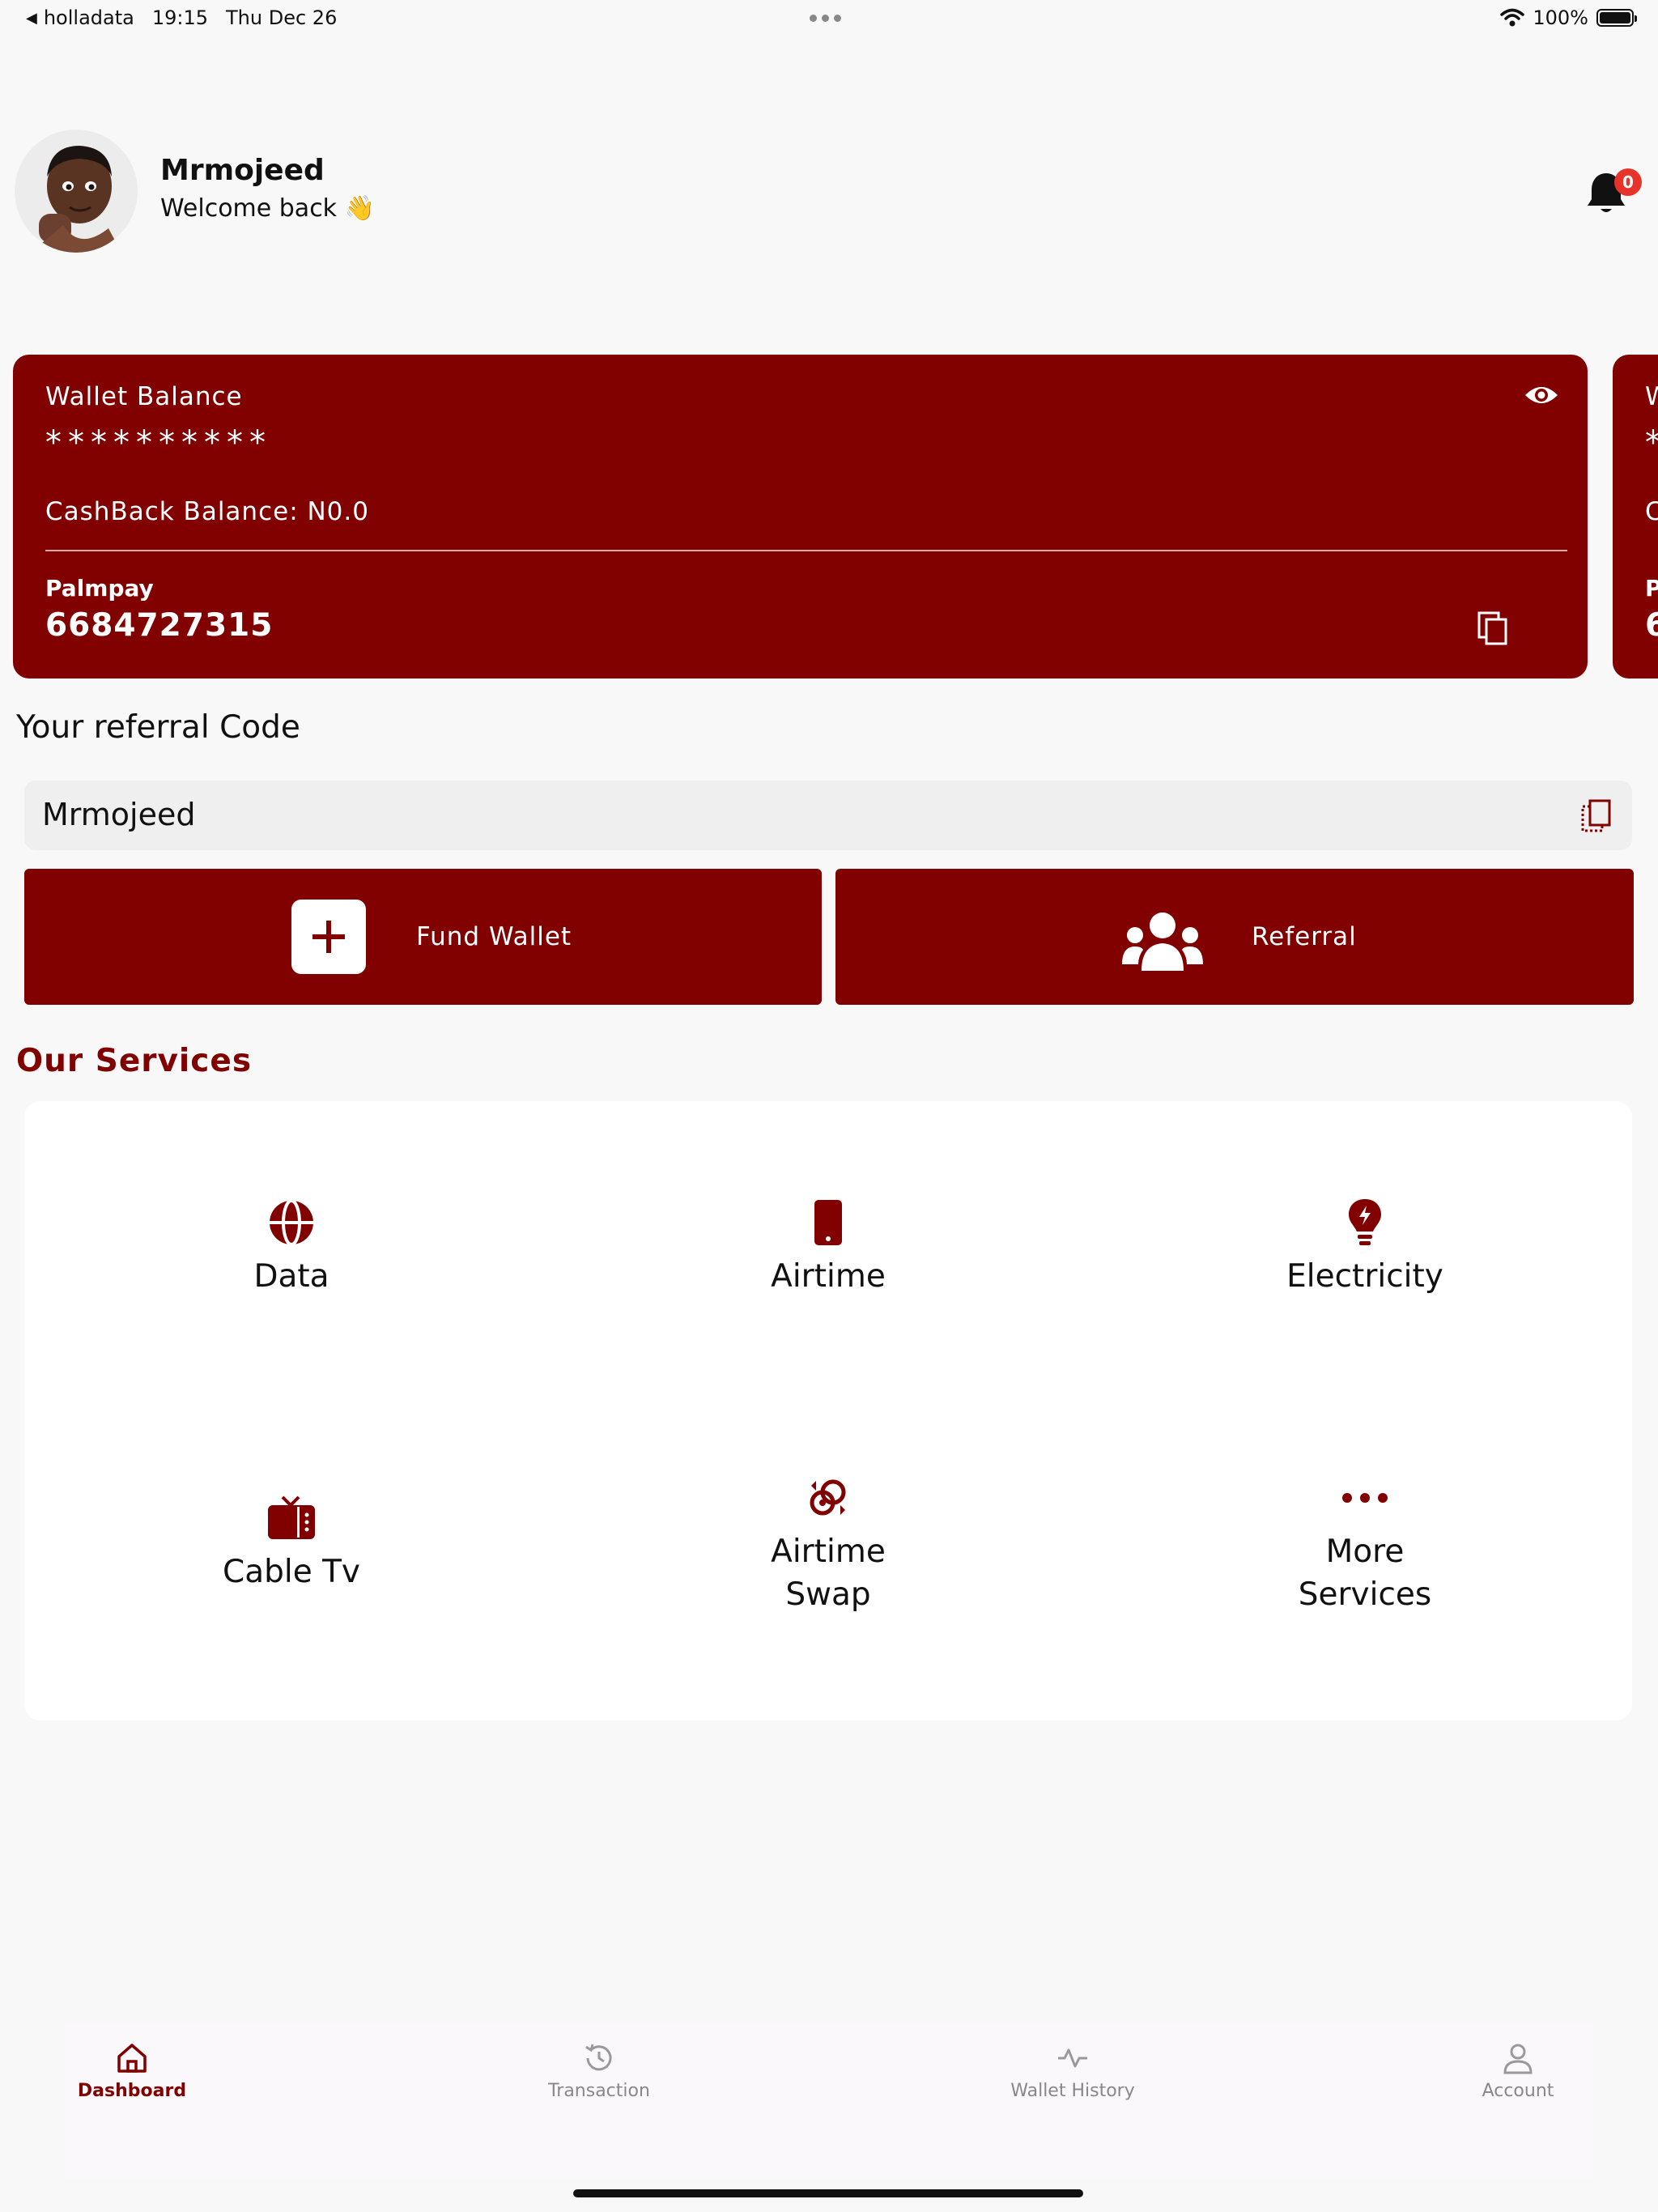  Describe the element at coordinates (99, 589) in the screenshot. I see `bank-name: Palmpay` at that location.